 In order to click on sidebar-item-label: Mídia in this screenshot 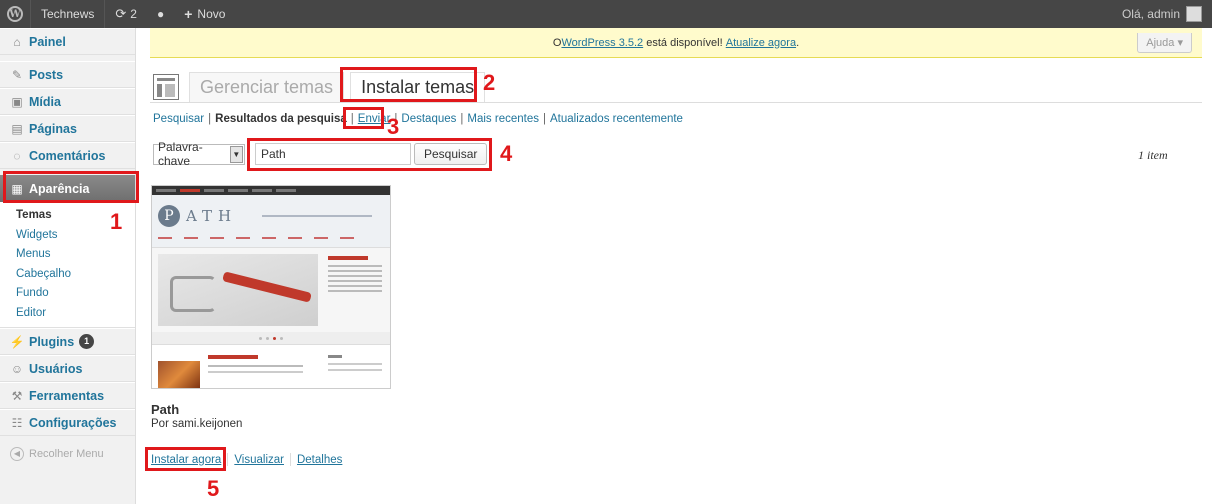, I will do `click(45, 101)`.